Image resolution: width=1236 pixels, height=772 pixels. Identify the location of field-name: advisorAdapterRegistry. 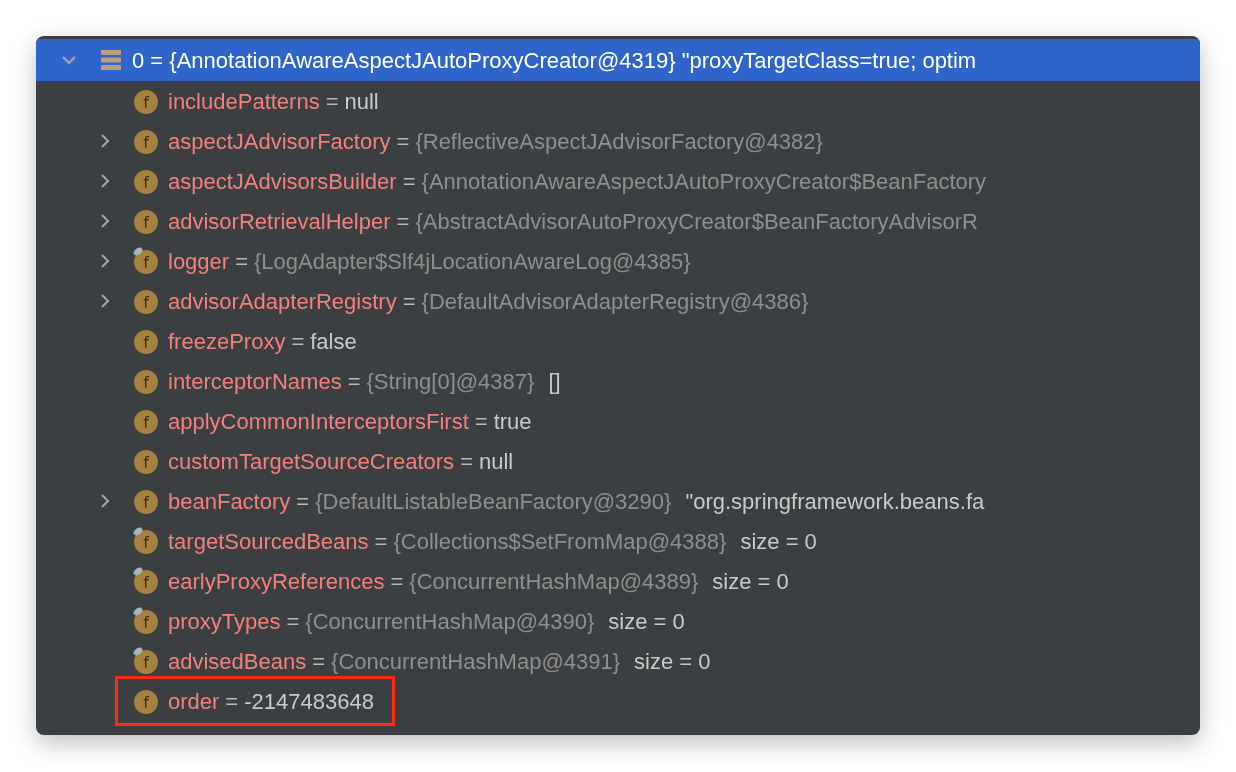
(282, 301).